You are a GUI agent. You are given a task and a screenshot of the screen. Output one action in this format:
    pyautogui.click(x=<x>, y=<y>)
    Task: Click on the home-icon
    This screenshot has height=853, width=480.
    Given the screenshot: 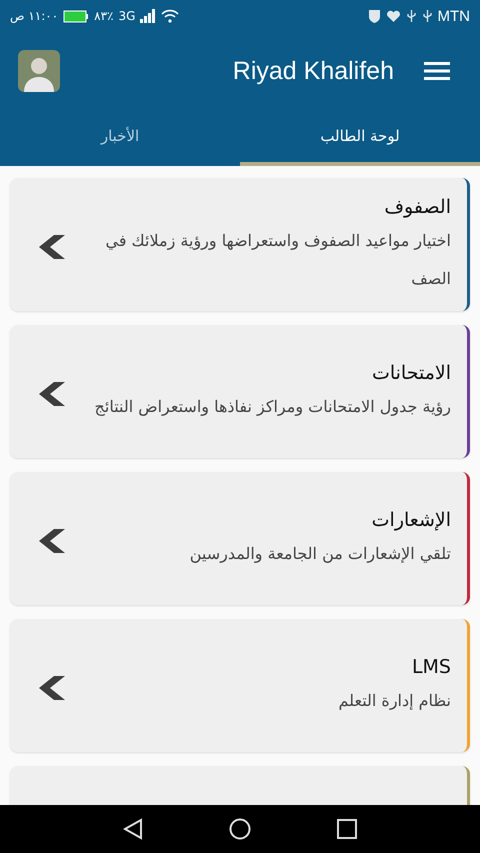 What is the action you would take?
    pyautogui.click(x=240, y=829)
    